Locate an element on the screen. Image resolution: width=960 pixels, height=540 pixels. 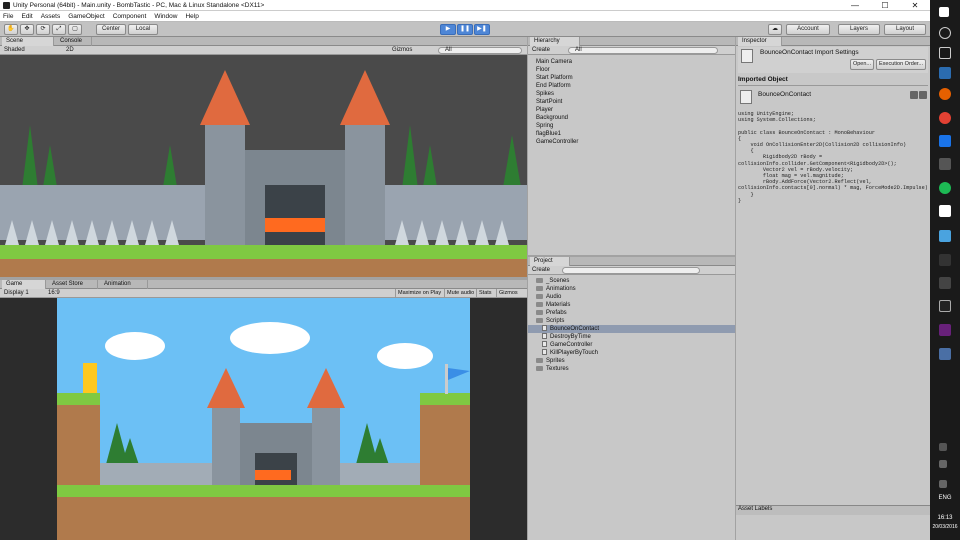
search-icon is located at coordinates (945, 33).